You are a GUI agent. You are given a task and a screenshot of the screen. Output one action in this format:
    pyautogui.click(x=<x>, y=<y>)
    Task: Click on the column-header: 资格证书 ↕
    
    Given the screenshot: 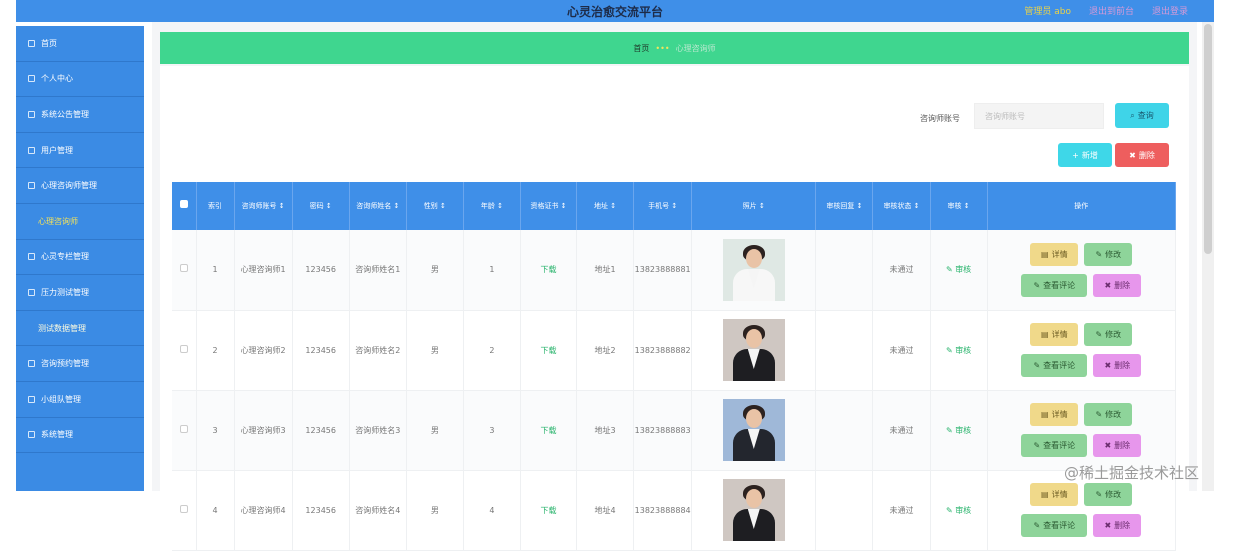 What is the action you would take?
    pyautogui.click(x=549, y=206)
    